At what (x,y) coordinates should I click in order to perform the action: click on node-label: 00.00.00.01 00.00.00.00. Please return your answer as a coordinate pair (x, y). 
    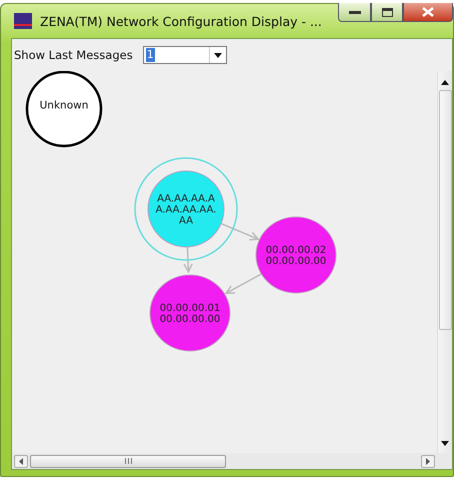
    Looking at the image, I should click on (190, 314).